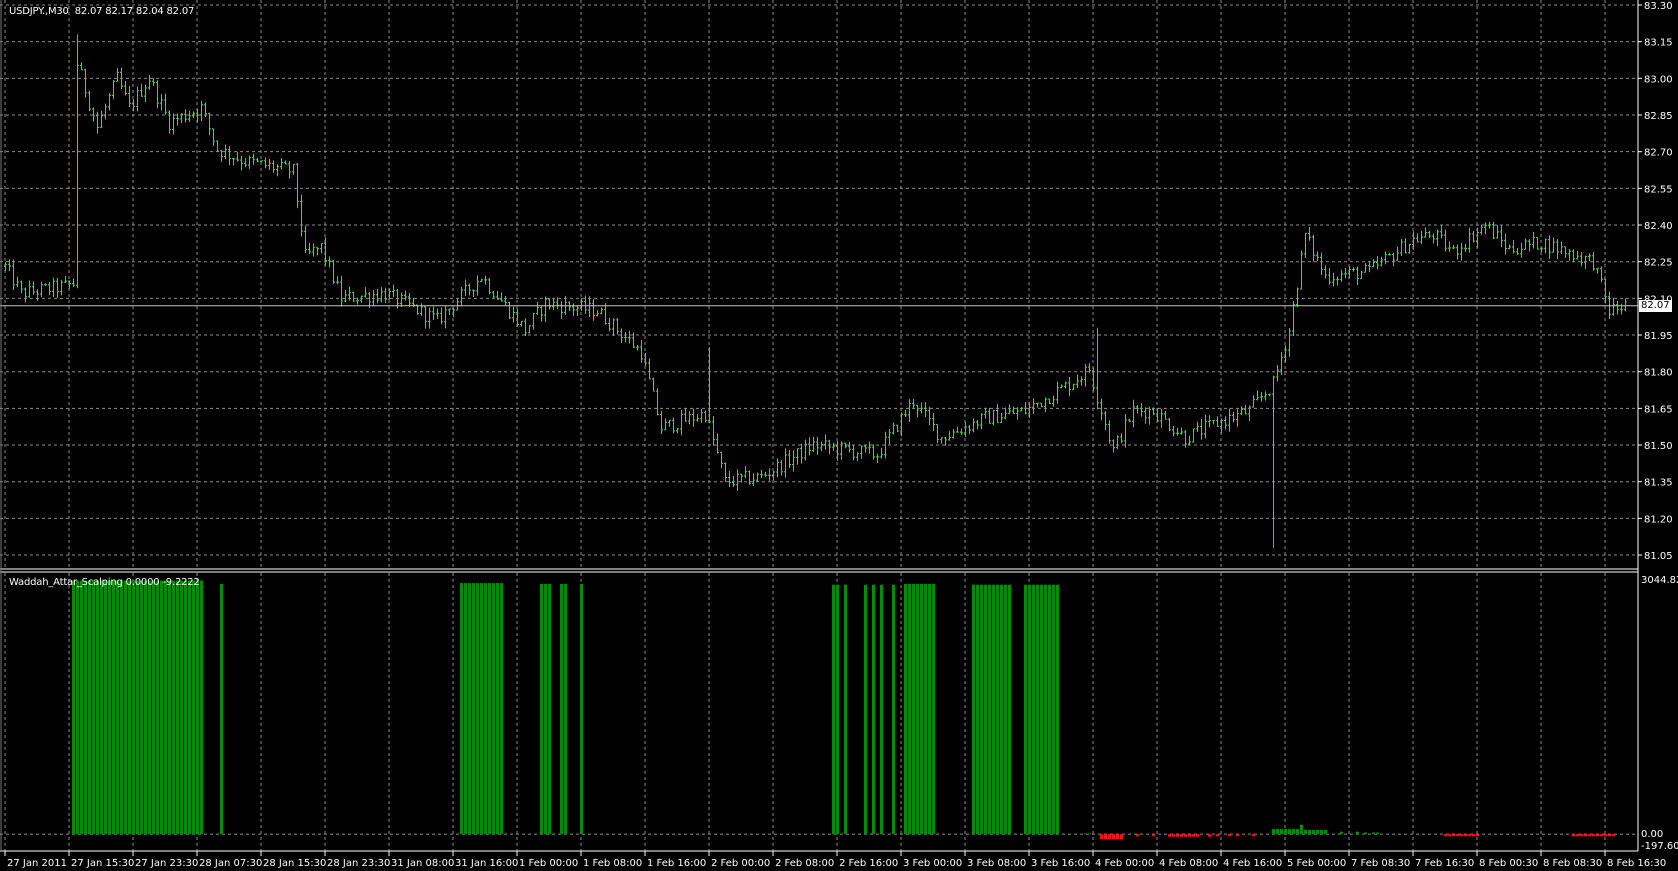  What do you see at coordinates (1659, 846) in the screenshot?
I see `indicator-axis-label: -197.605` at bounding box center [1659, 846].